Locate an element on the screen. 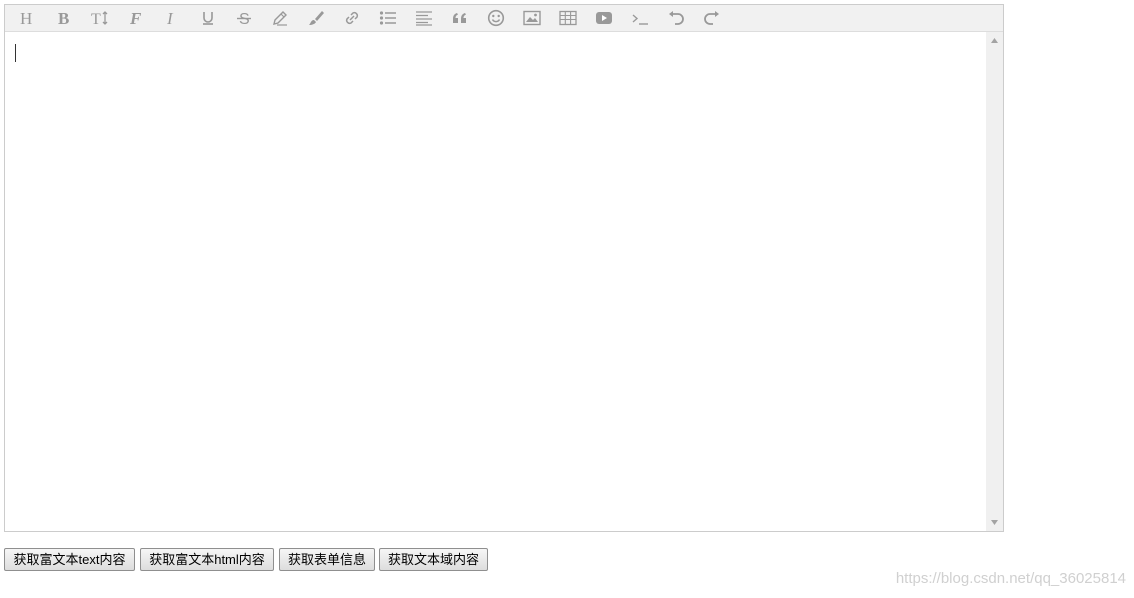 Image resolution: width=1134 pixels, height=598 pixels. head-icon: H is located at coordinates (28, 18).